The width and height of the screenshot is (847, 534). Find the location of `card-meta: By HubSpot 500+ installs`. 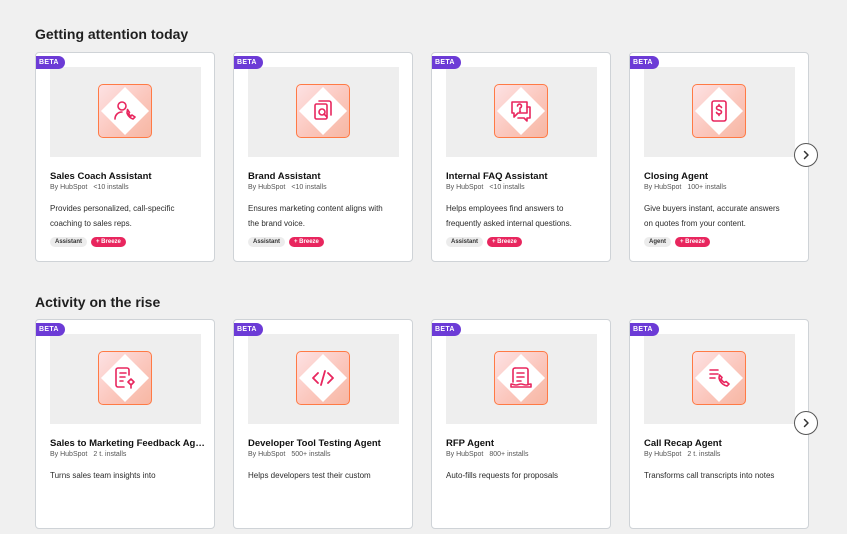

card-meta: By HubSpot 500+ installs is located at coordinates (289, 454).